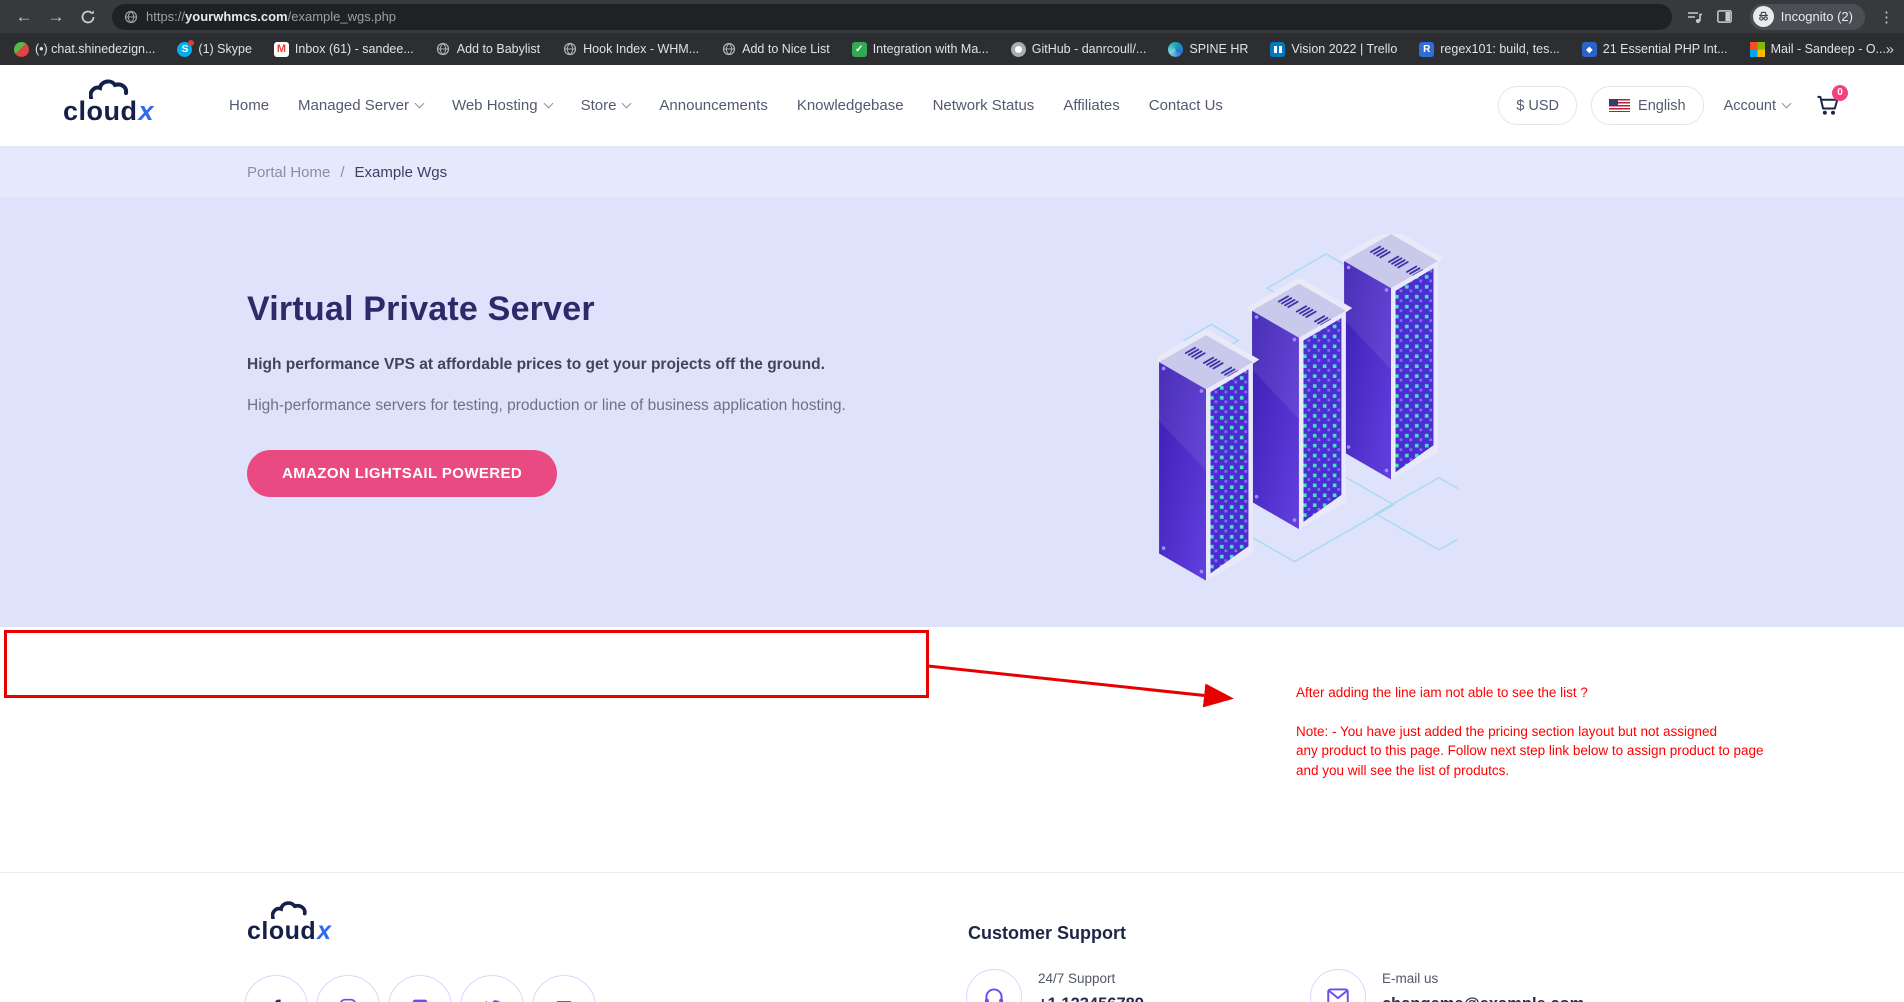 The image size is (1904, 1002). I want to click on social-links, so click(420, 988).